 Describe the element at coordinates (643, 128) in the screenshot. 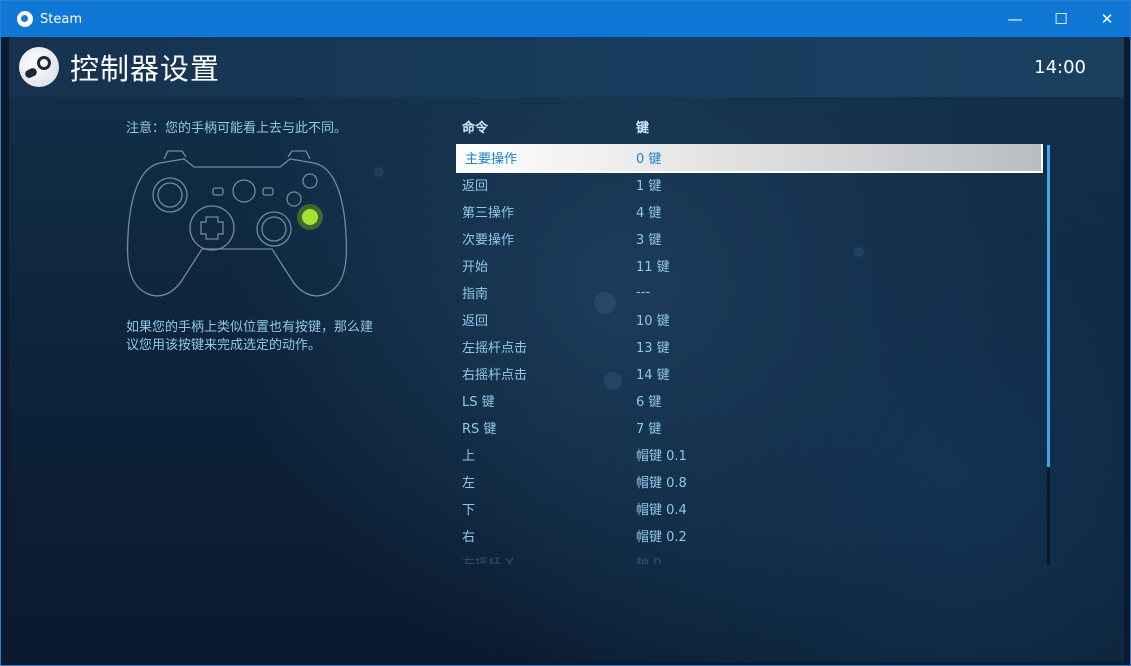

I see `column-header-key: 键` at that location.